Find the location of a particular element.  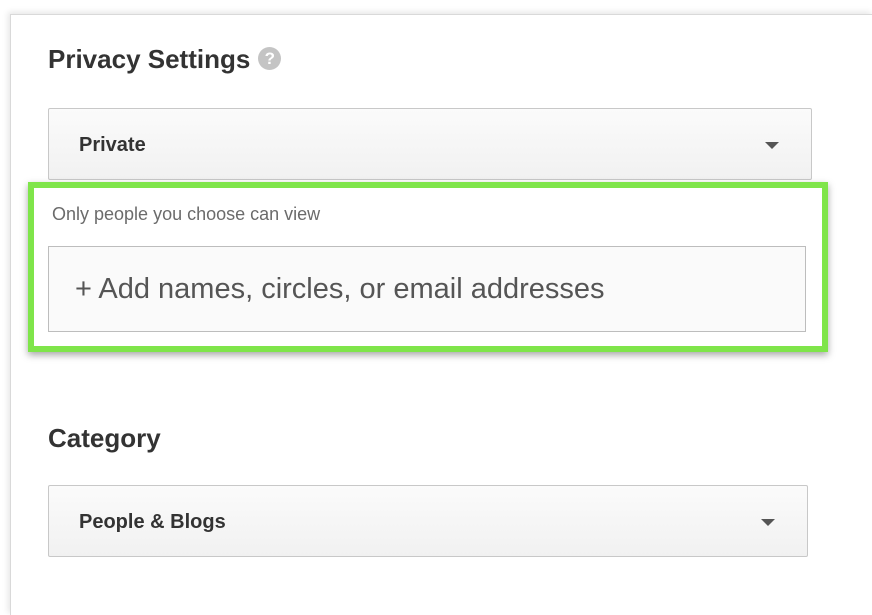

question-mark-icon: ? is located at coordinates (270, 58).